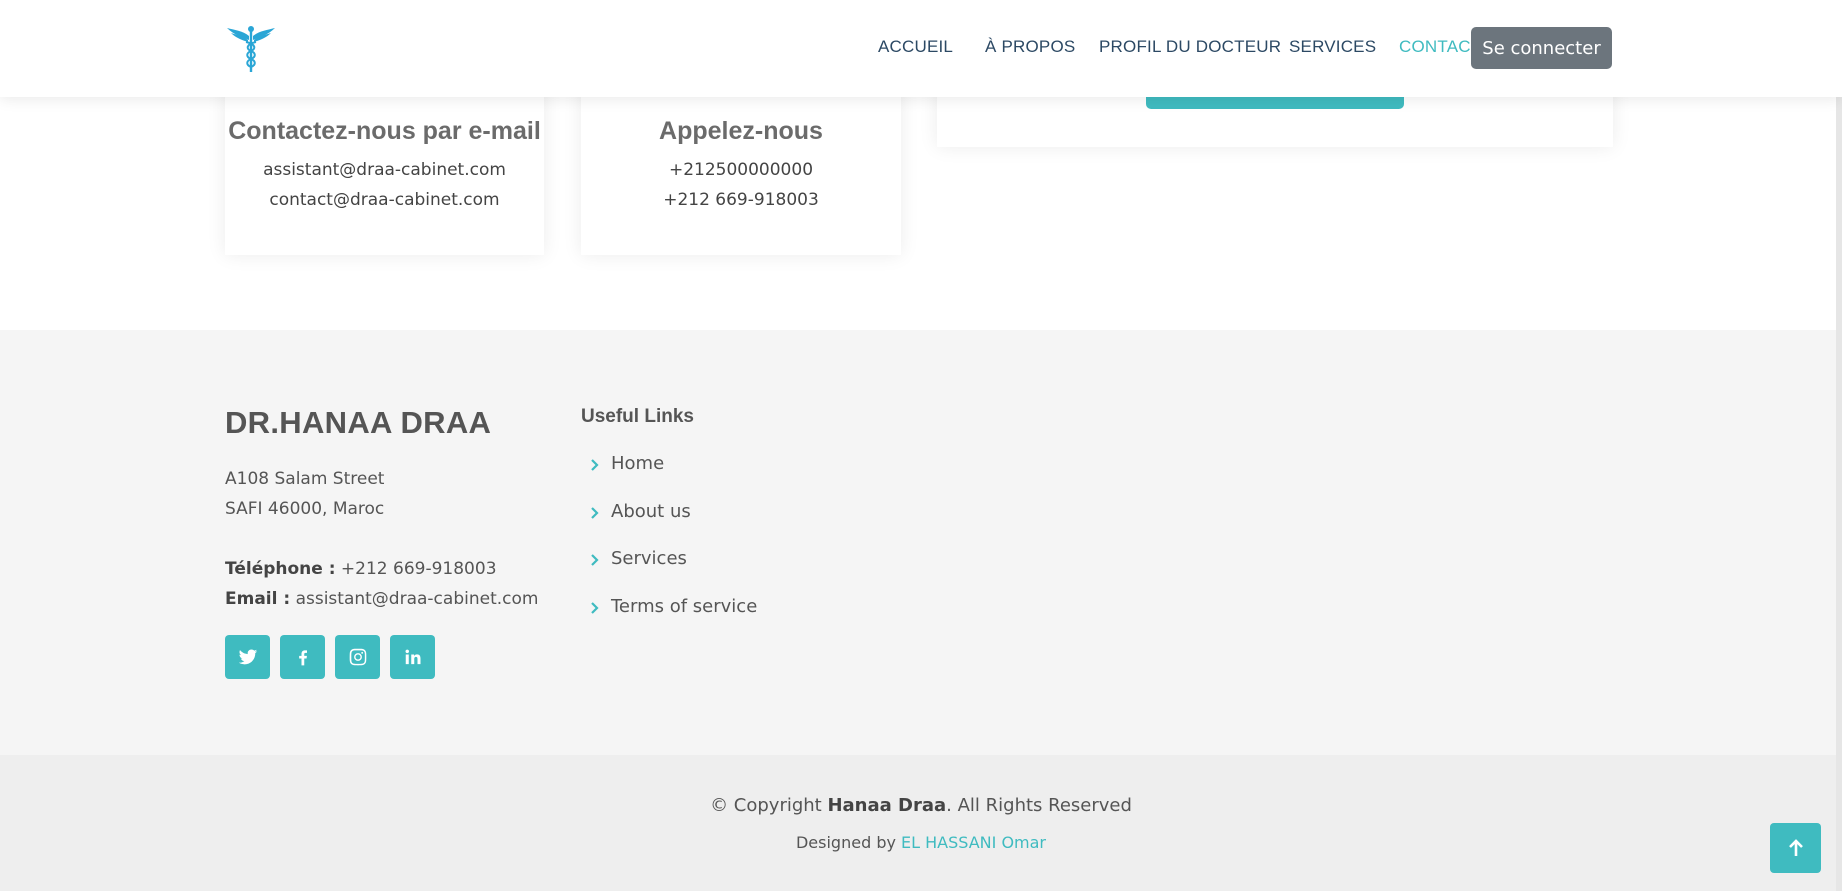 The width and height of the screenshot is (1842, 891). I want to click on footer-link-about-us: About us, so click(639, 511).